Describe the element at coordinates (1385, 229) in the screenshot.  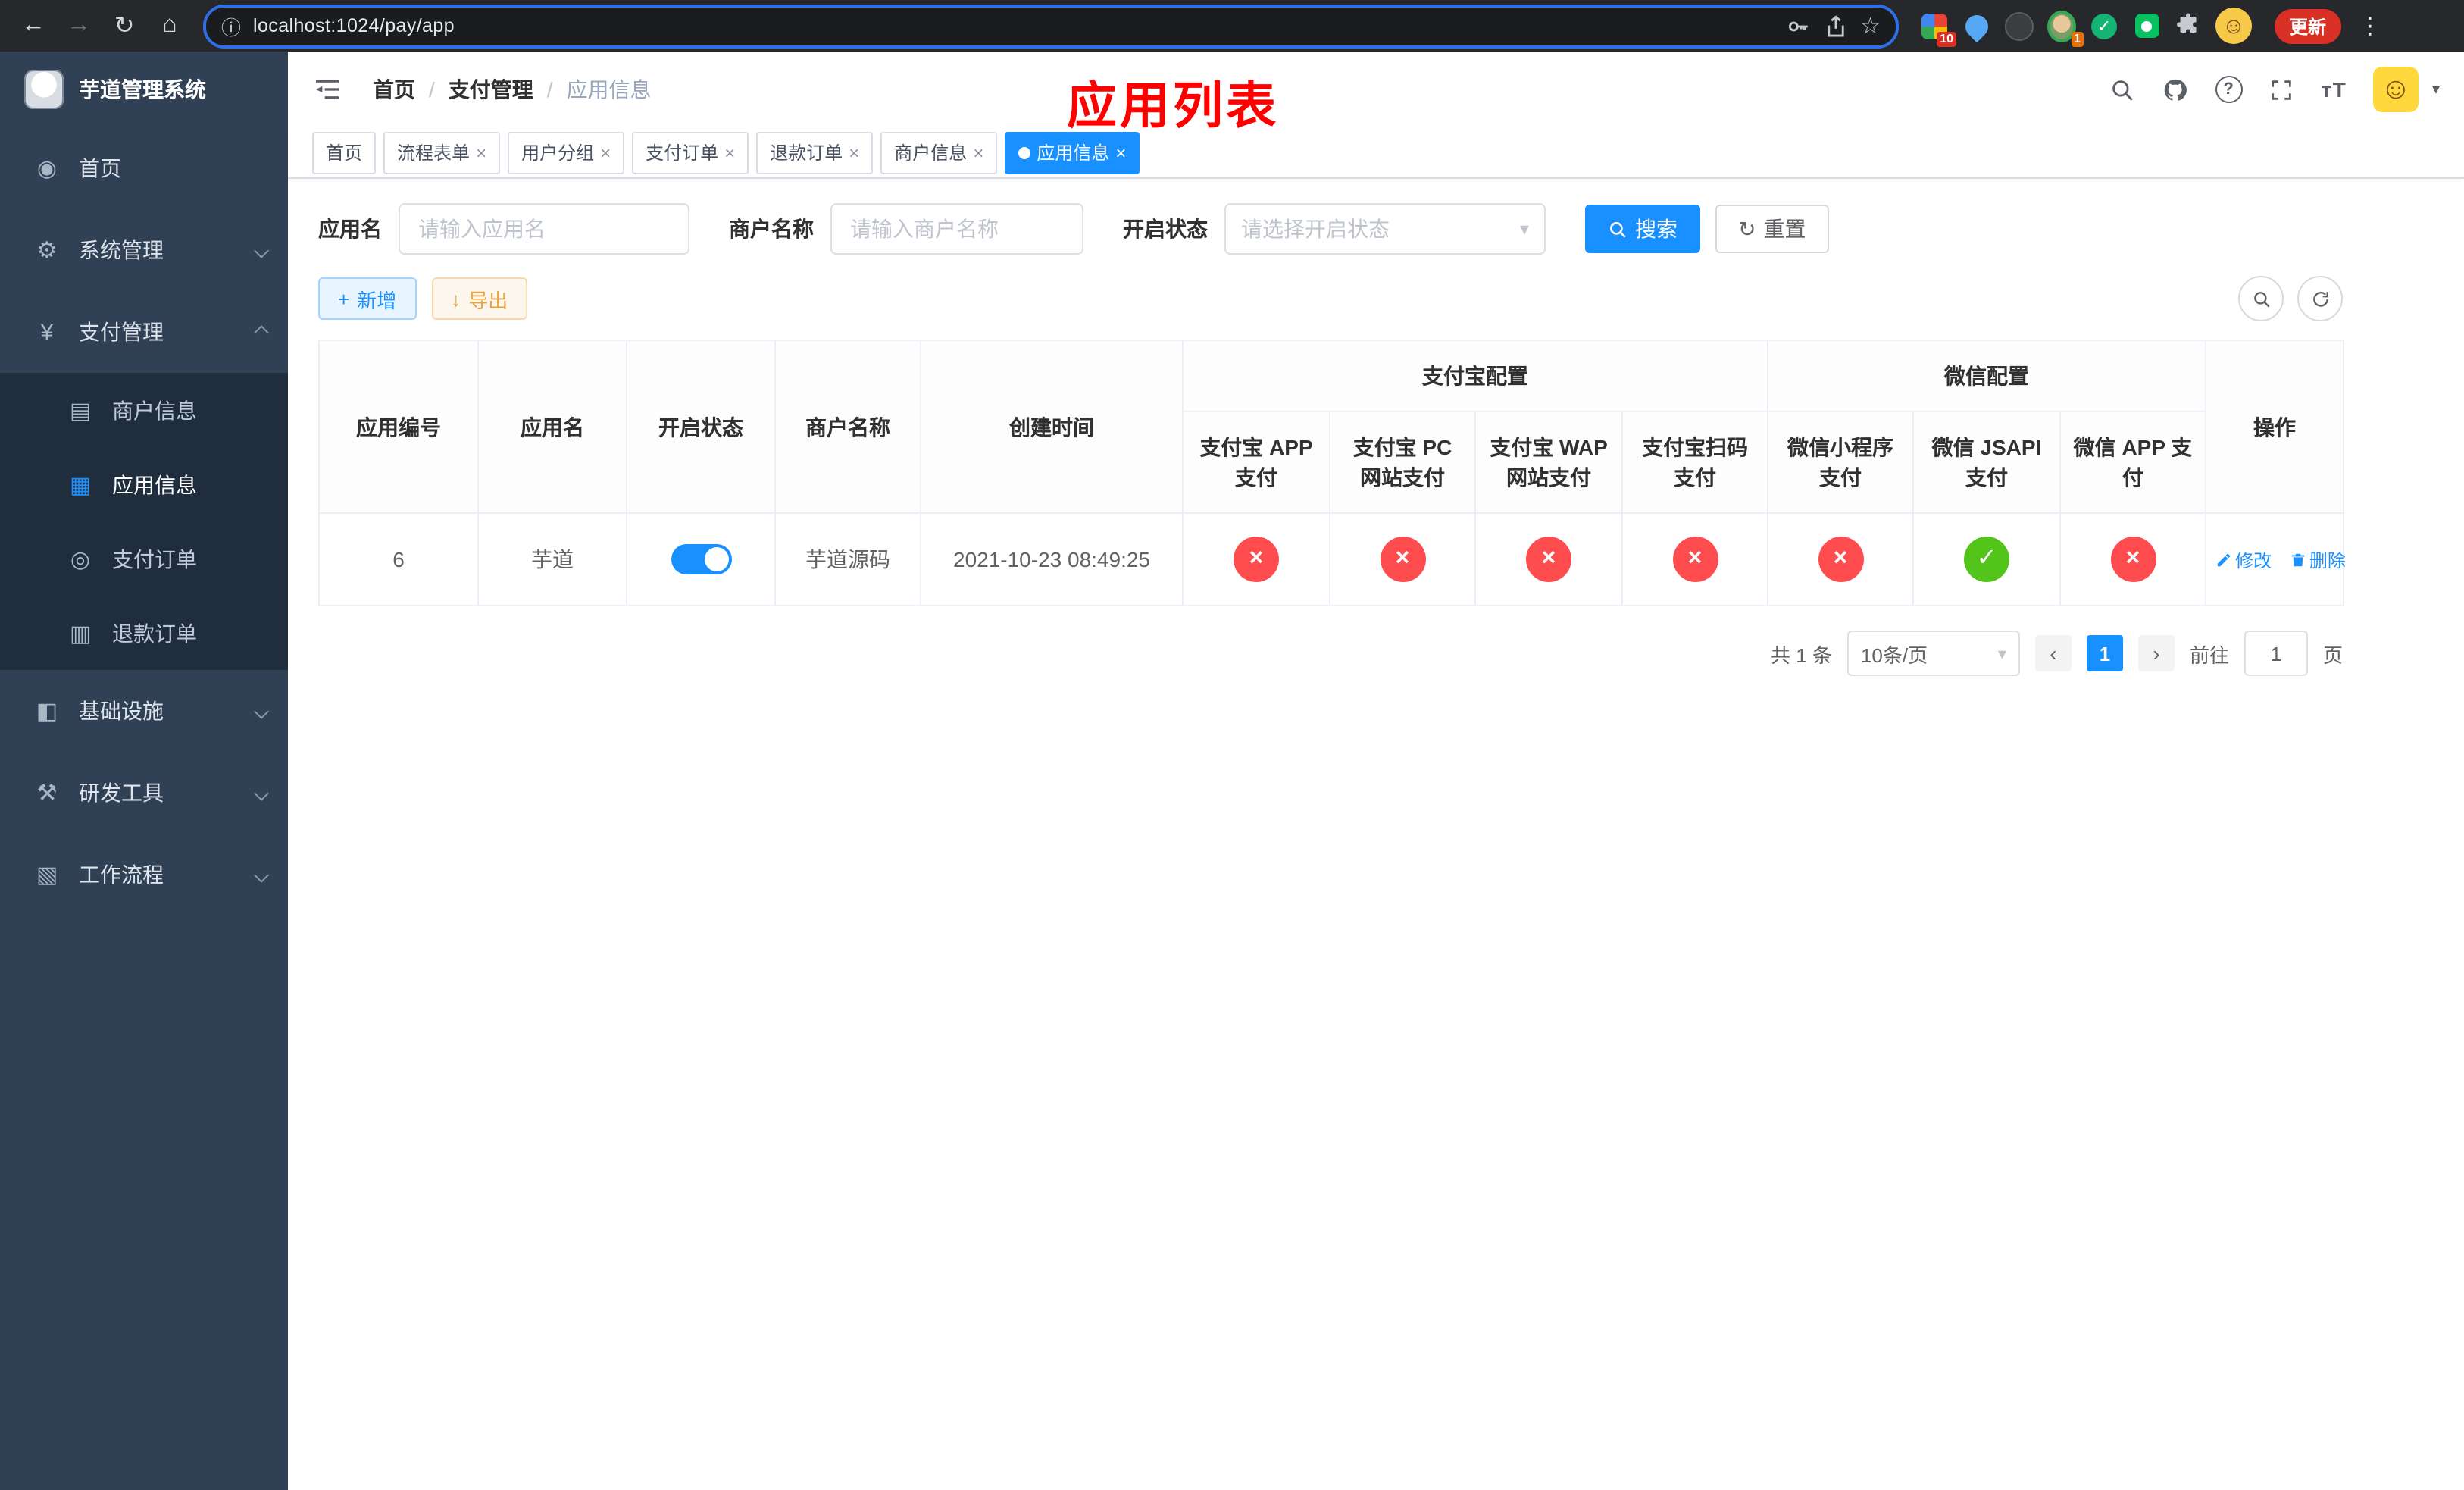
I see `status-select: 请选择开启状态 ▾` at that location.